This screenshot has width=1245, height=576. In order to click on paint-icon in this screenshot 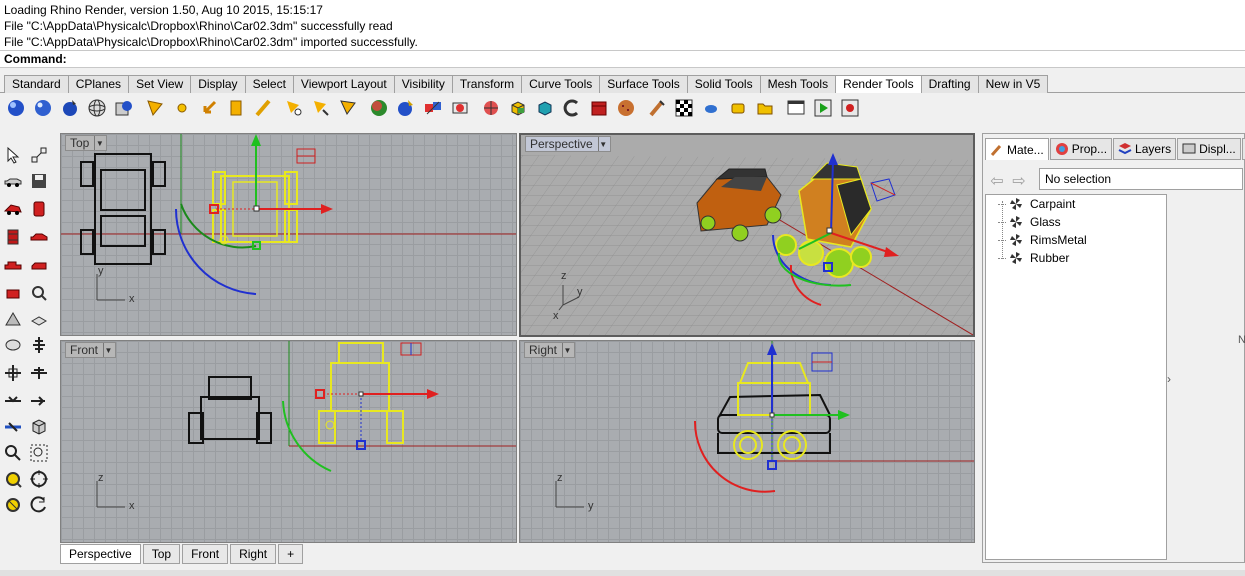, I will do `click(657, 108)`.